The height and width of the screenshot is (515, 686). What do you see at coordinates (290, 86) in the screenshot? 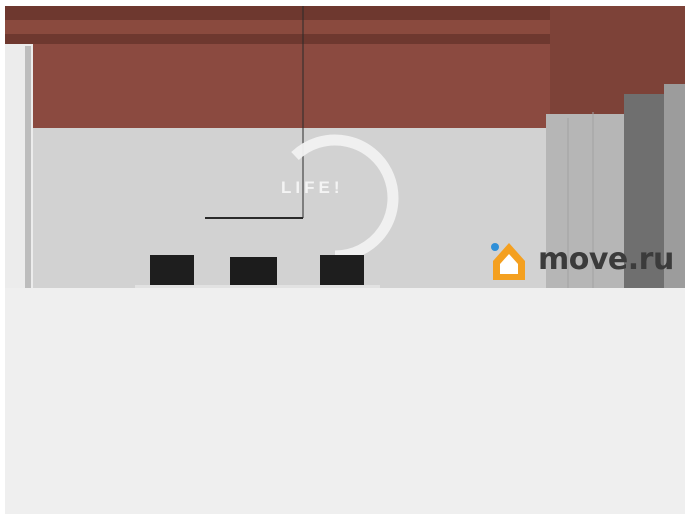
I see `upper-wall` at bounding box center [290, 86].